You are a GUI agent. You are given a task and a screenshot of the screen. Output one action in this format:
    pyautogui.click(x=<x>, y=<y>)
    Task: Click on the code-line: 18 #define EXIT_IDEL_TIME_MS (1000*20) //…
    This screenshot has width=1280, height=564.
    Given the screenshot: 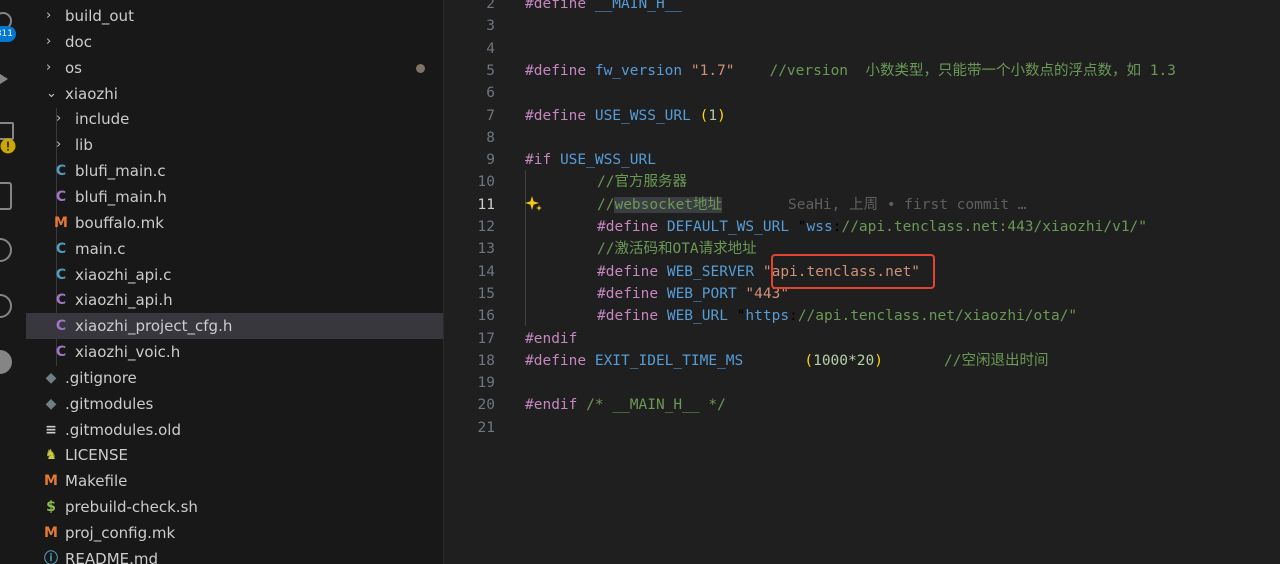 What is the action you would take?
    pyautogui.click(x=862, y=361)
    